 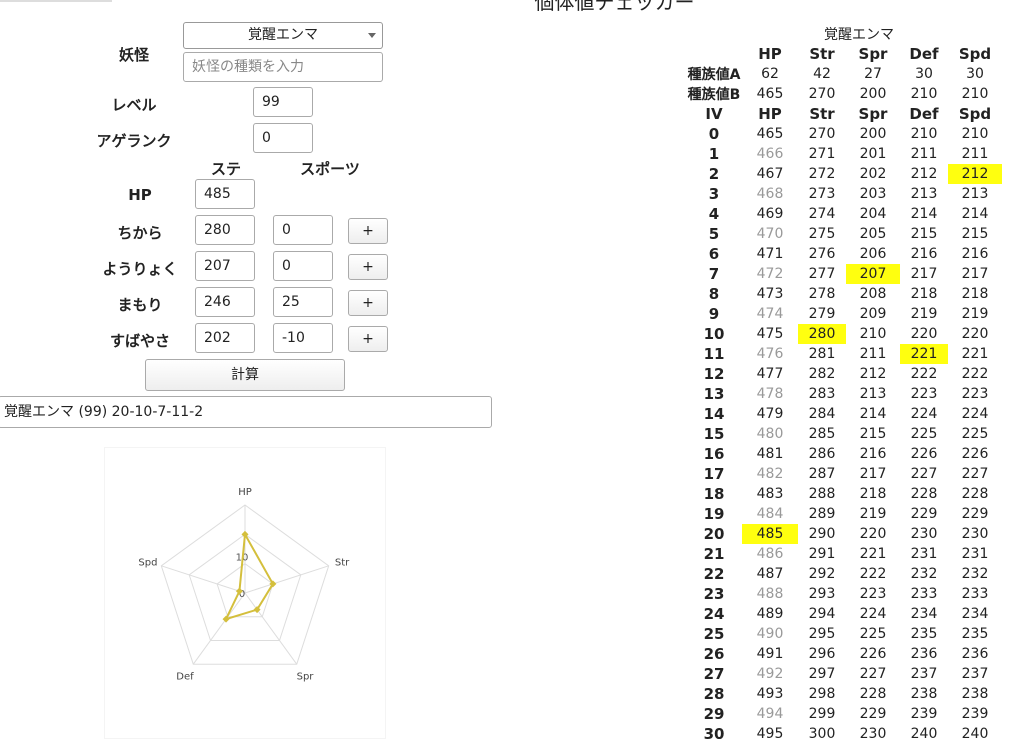 I want to click on spd-cell: 236, so click(x=975, y=654).